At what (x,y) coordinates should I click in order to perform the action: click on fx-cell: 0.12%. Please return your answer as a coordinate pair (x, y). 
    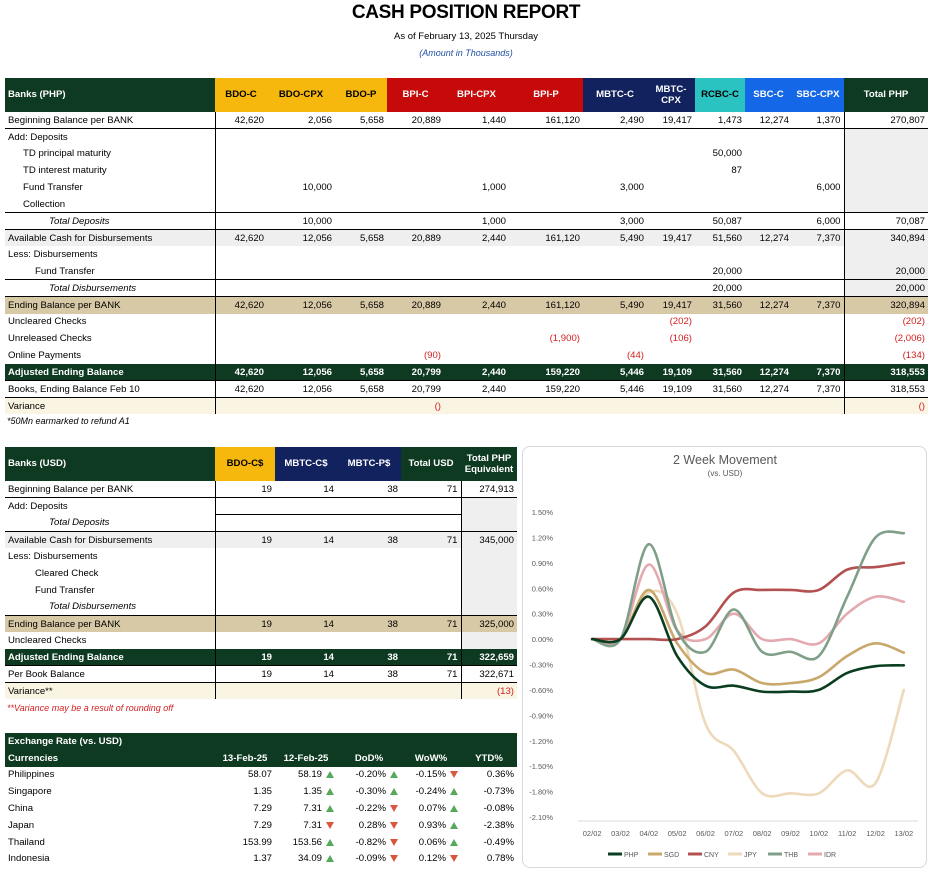
    Looking at the image, I should click on (431, 859).